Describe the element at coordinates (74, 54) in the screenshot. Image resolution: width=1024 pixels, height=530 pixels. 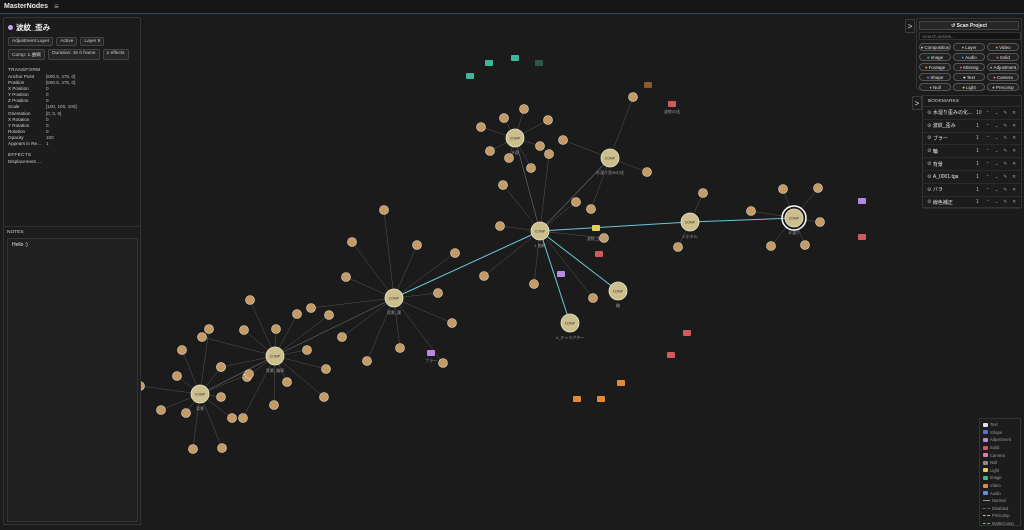
I see `info-chip: Duration: 3s 0 frame` at that location.